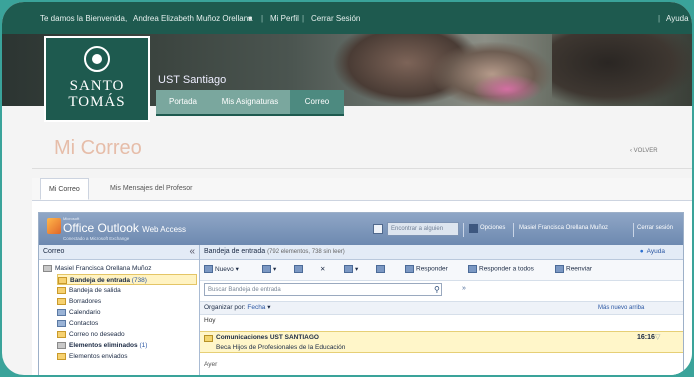  What do you see at coordinates (472, 269) in the screenshot?
I see `reply-all-icon` at bounding box center [472, 269].